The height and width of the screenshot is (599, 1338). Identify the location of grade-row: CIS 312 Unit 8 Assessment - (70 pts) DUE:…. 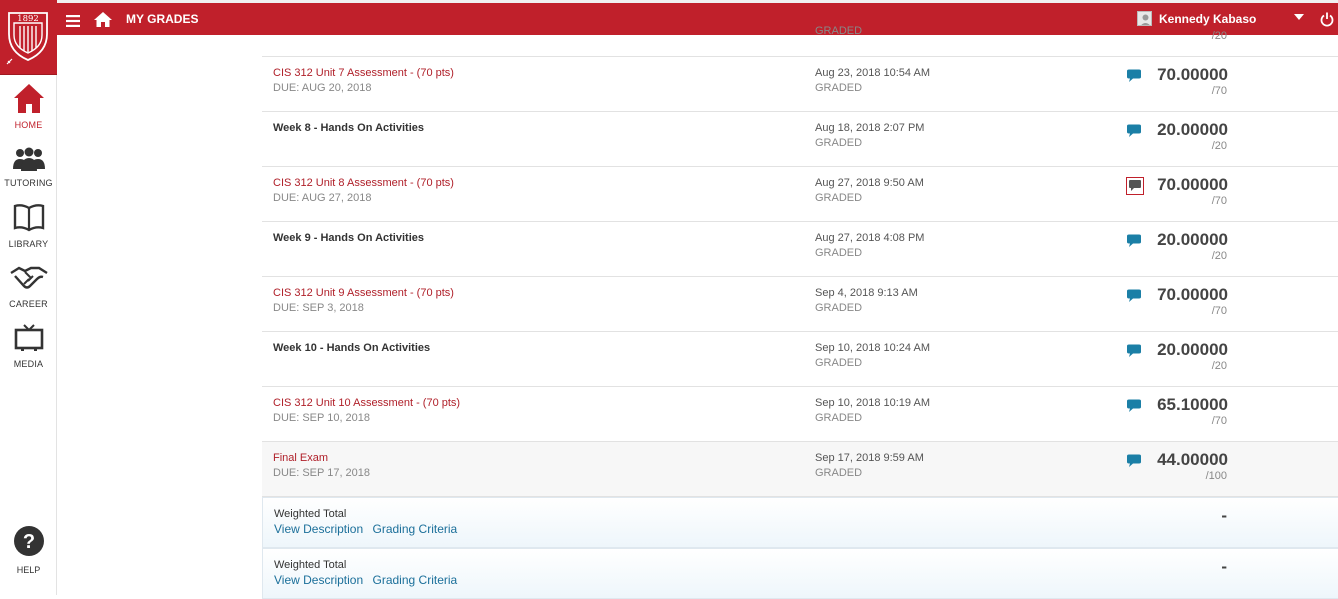
(800, 194).